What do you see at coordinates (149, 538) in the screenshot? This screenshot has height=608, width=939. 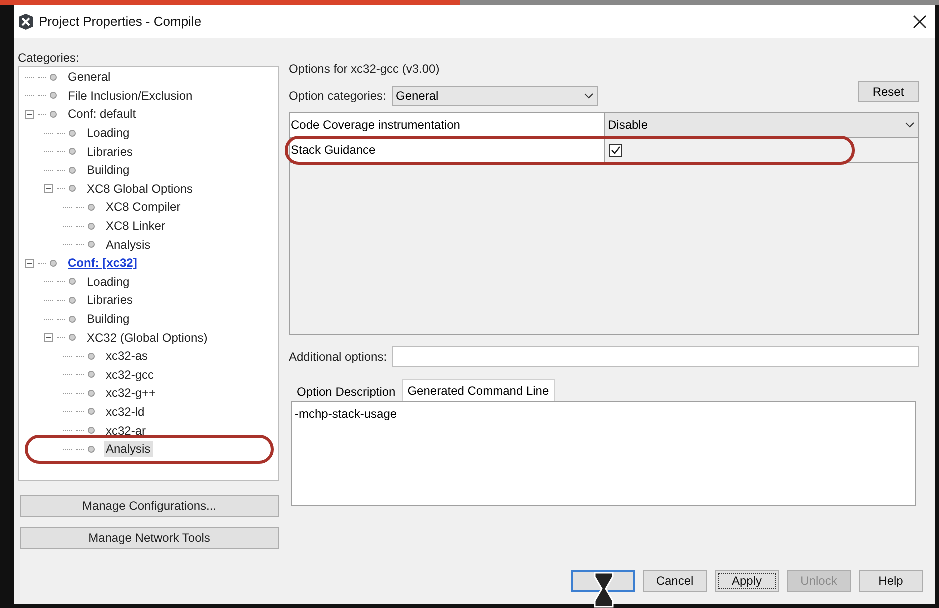 I see `manage-button: Manage Network Tools` at bounding box center [149, 538].